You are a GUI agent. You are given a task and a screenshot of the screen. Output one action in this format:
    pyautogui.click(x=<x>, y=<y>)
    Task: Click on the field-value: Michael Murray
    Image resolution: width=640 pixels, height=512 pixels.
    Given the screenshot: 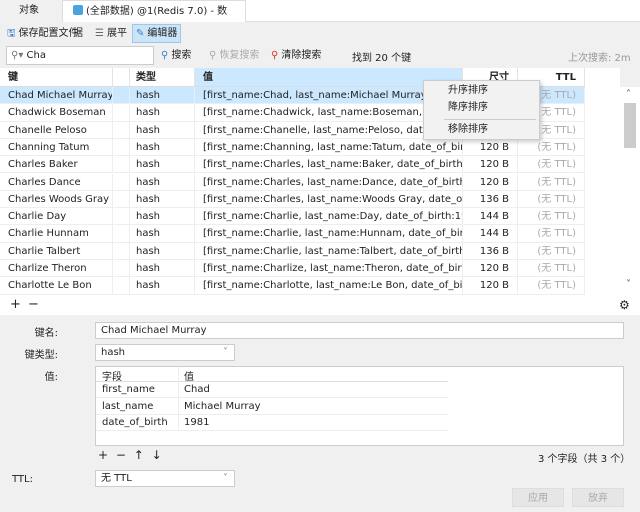 What is the action you would take?
    pyautogui.click(x=222, y=406)
    